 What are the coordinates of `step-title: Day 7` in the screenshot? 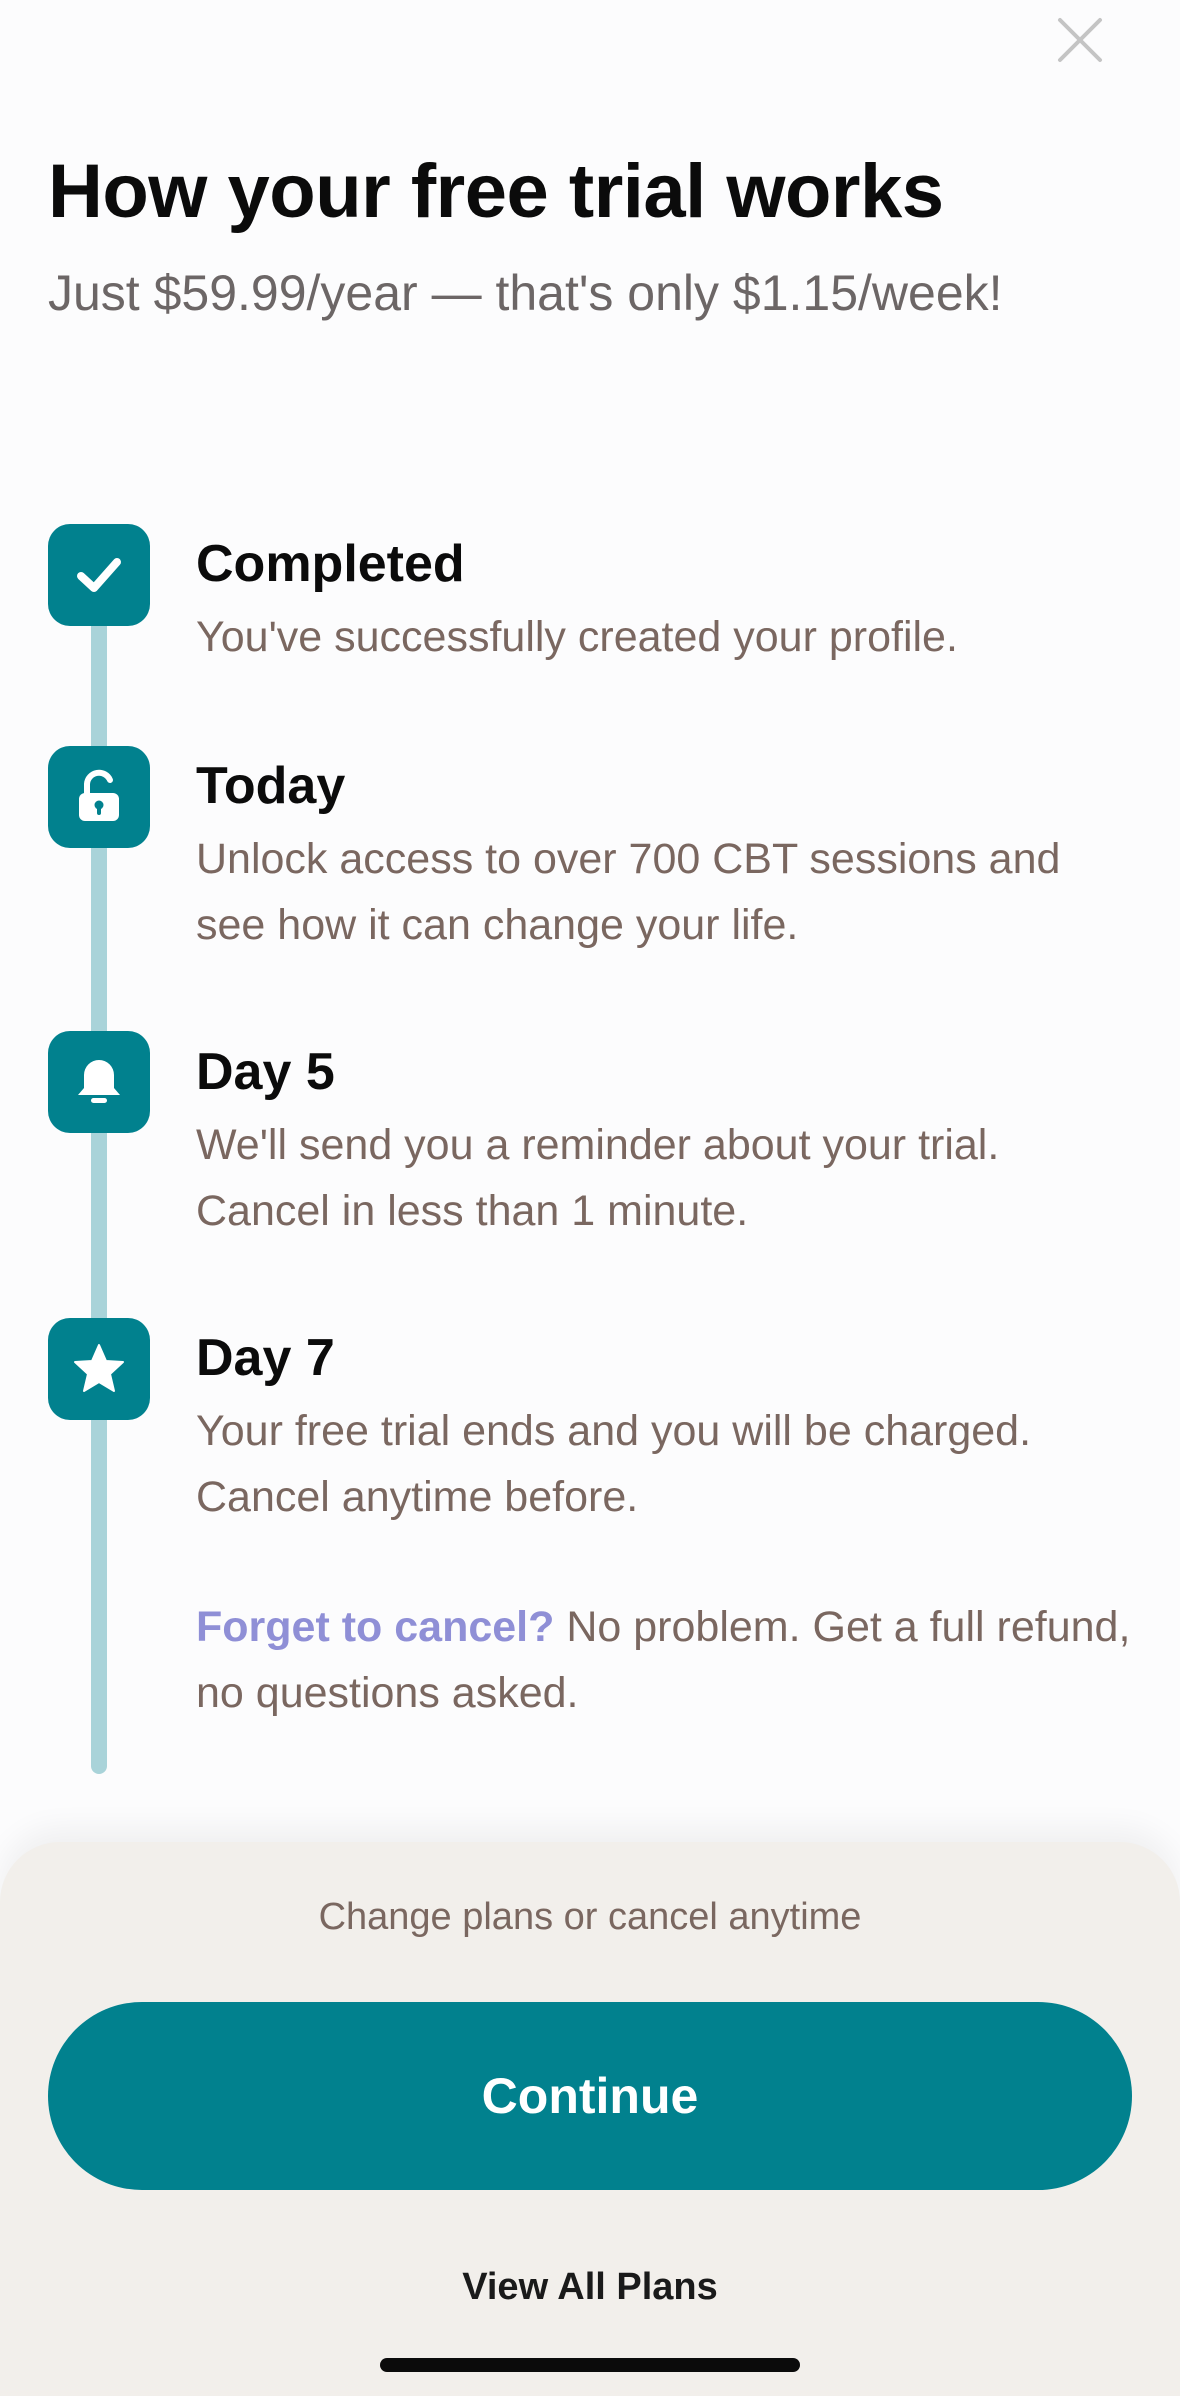 It's located at (265, 1358).